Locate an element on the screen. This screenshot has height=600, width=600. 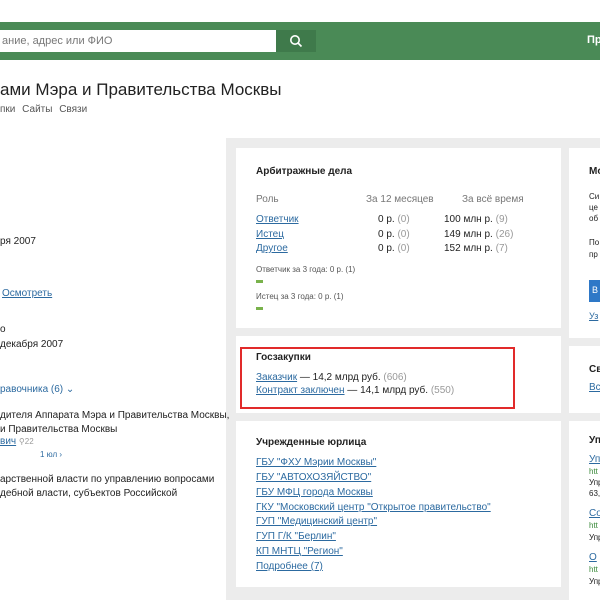
chevron-down-icon: ⌄ is located at coordinates (69, 389).